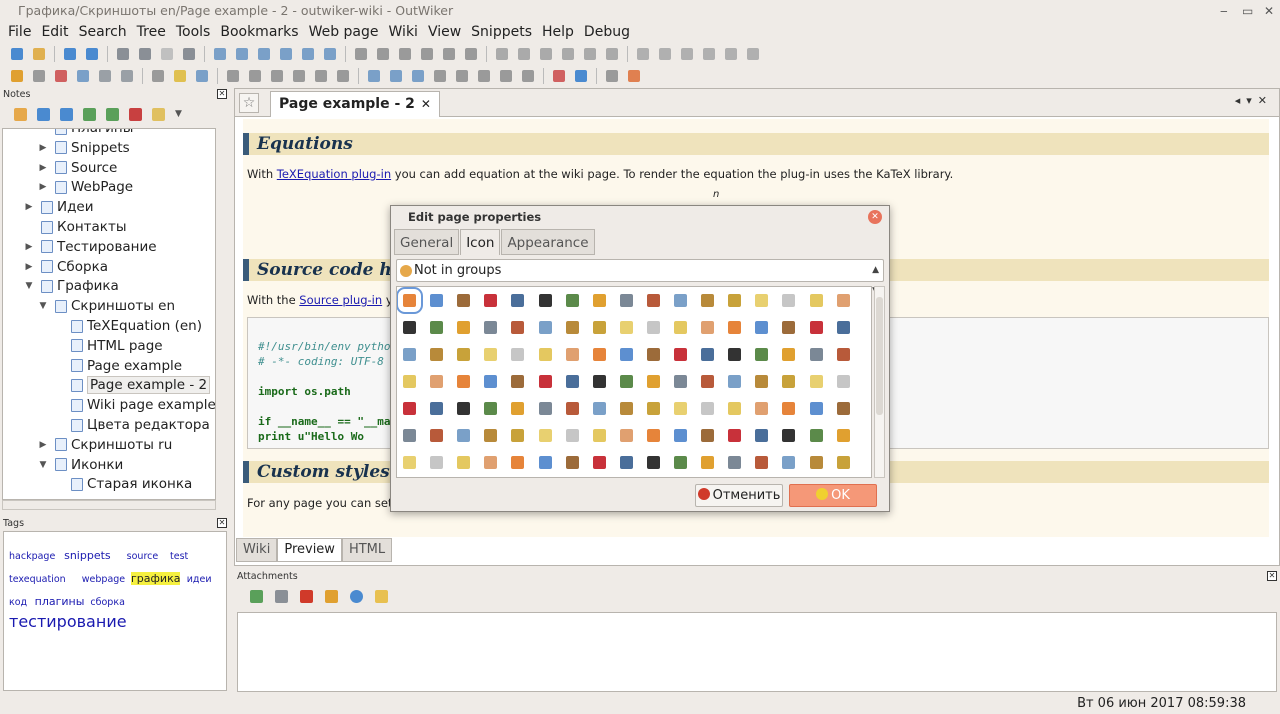  Describe the element at coordinates (680, 462) in the screenshot. I see `pin-icon` at that location.